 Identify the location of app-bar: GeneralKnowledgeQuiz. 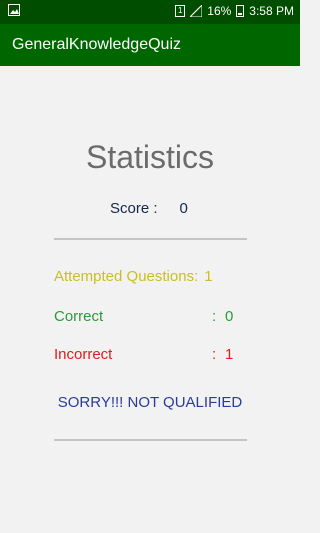
(150, 45).